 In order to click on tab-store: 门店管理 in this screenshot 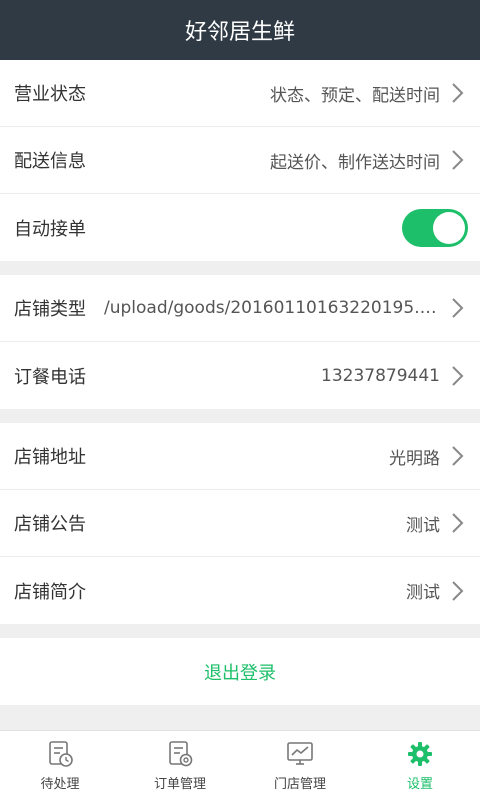, I will do `click(300, 765)`.